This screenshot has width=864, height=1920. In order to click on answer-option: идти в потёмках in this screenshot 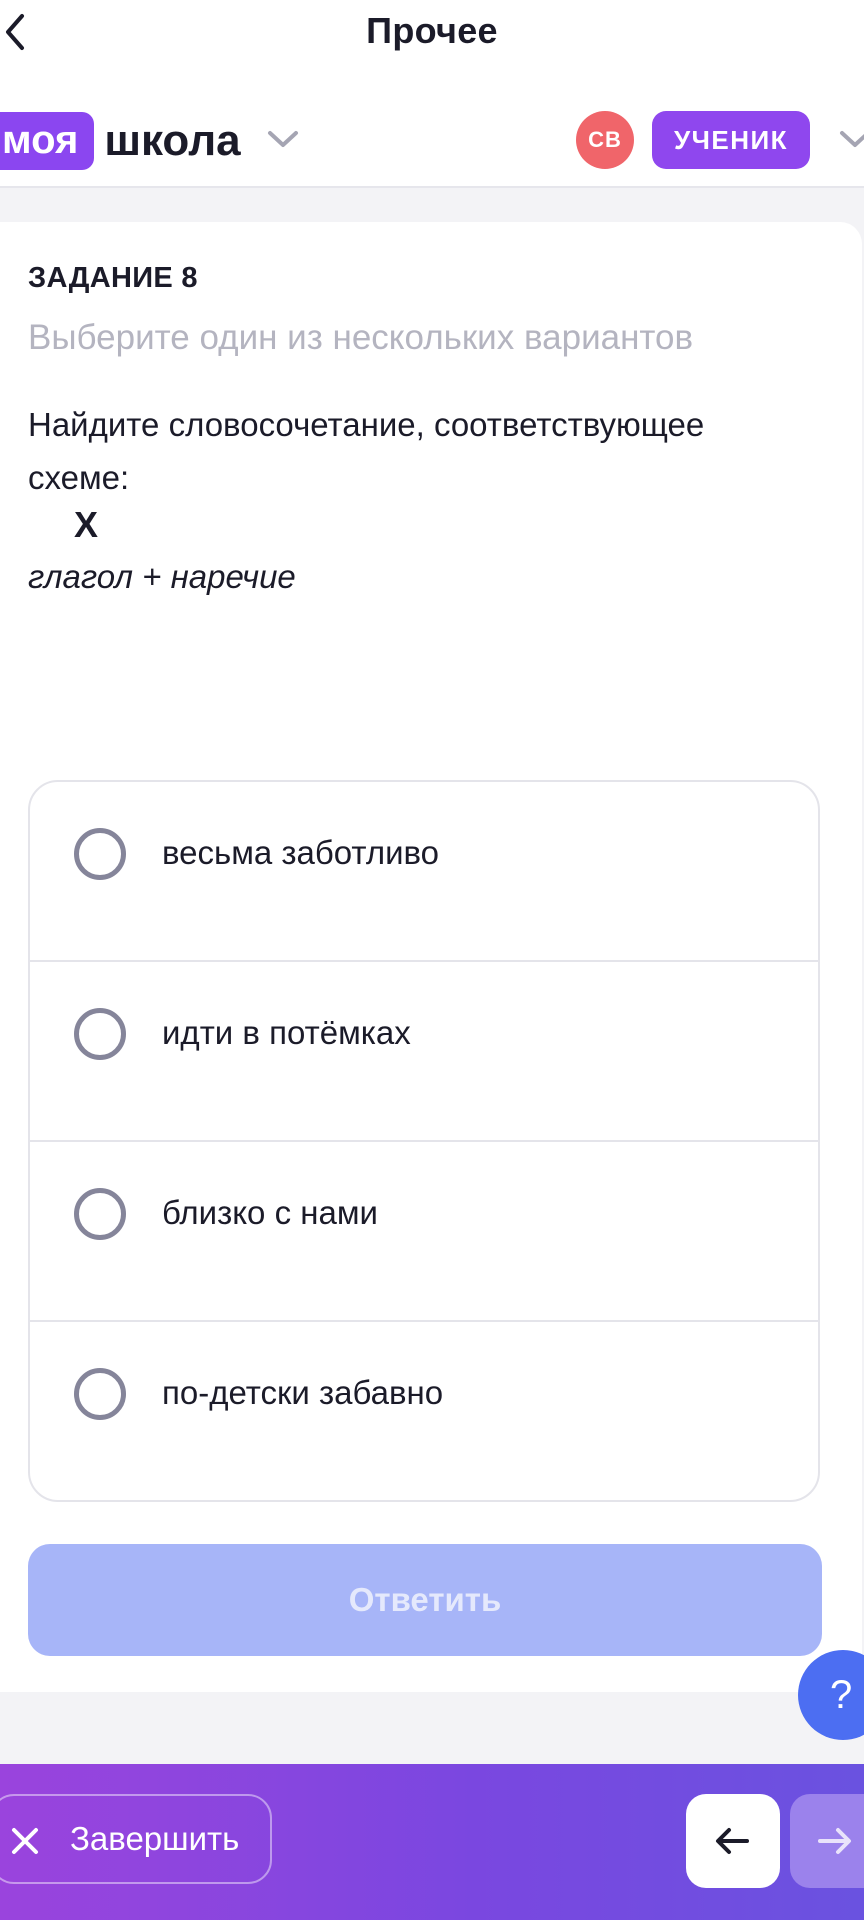, I will do `click(424, 1052)`.